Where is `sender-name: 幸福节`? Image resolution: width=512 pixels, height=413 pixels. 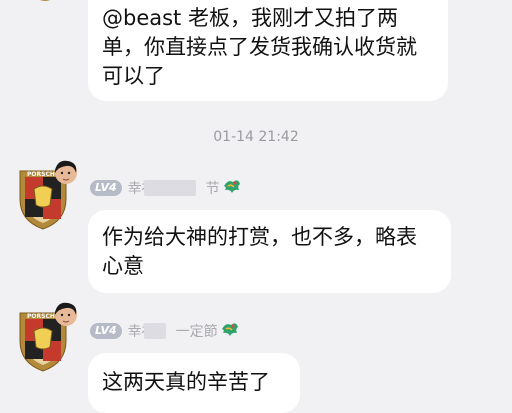 sender-name: 幸福节 is located at coordinates (174, 188).